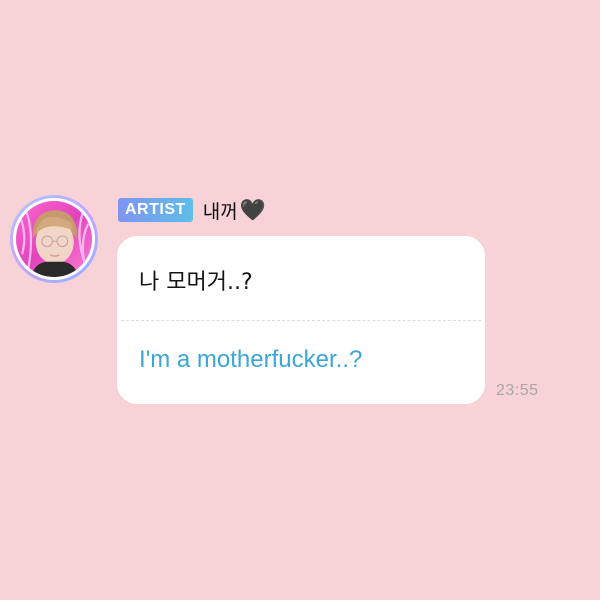 The image size is (600, 600). I want to click on black-heart-icon: 🖤, so click(252, 209).